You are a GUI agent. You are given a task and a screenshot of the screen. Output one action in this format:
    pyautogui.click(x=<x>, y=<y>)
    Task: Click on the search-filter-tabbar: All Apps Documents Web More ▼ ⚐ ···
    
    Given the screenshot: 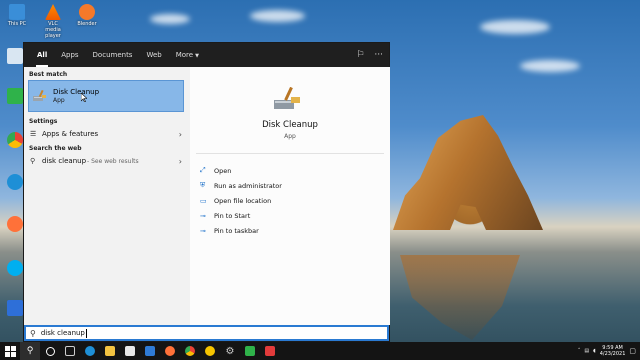 What is the action you would take?
    pyautogui.click(x=206, y=55)
    